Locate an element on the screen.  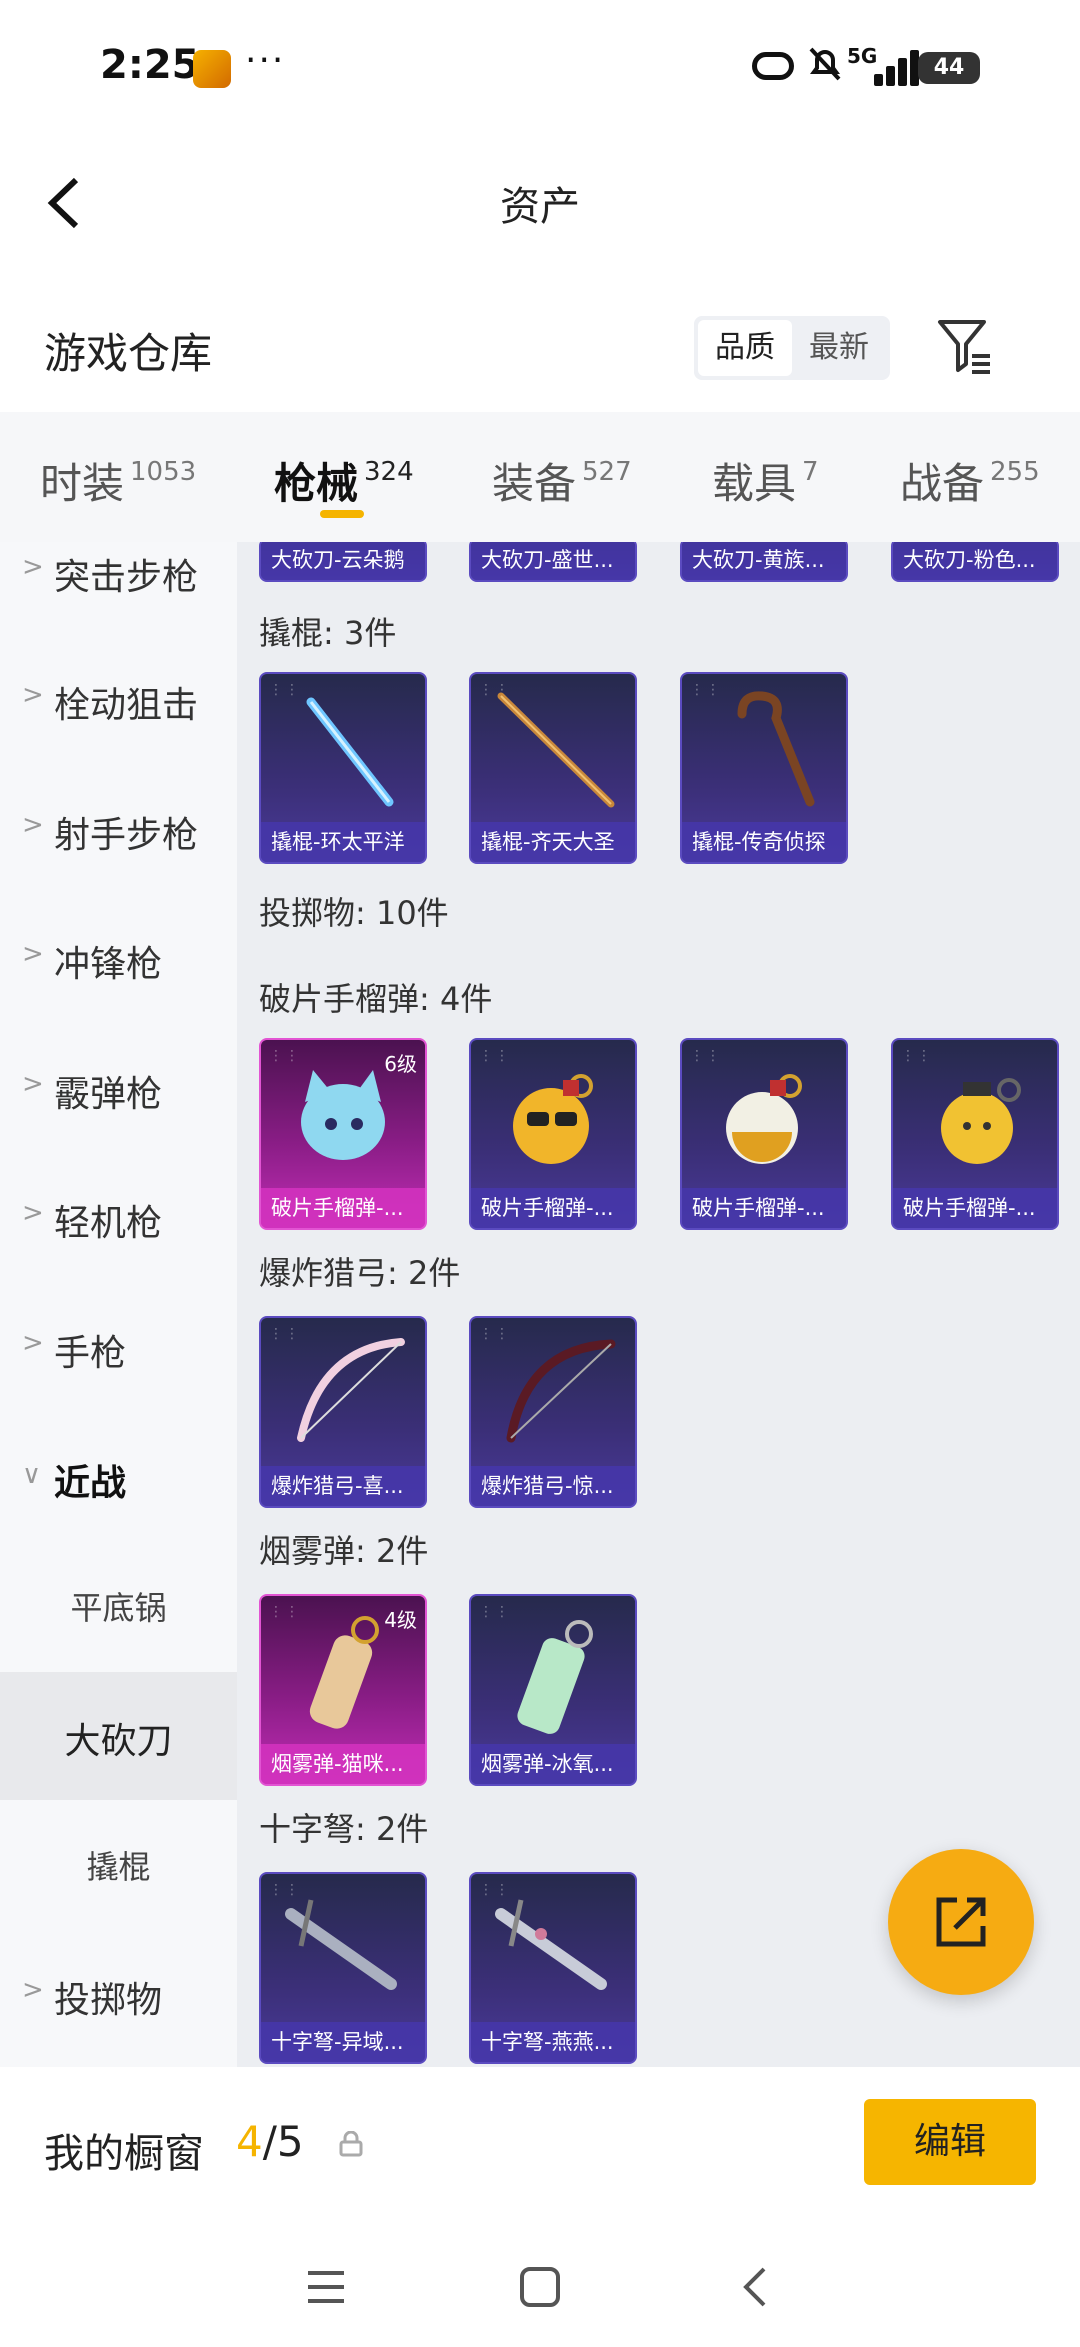
item-card: ⋮⋮ 撬棍-环太平洋 is located at coordinates (343, 768).